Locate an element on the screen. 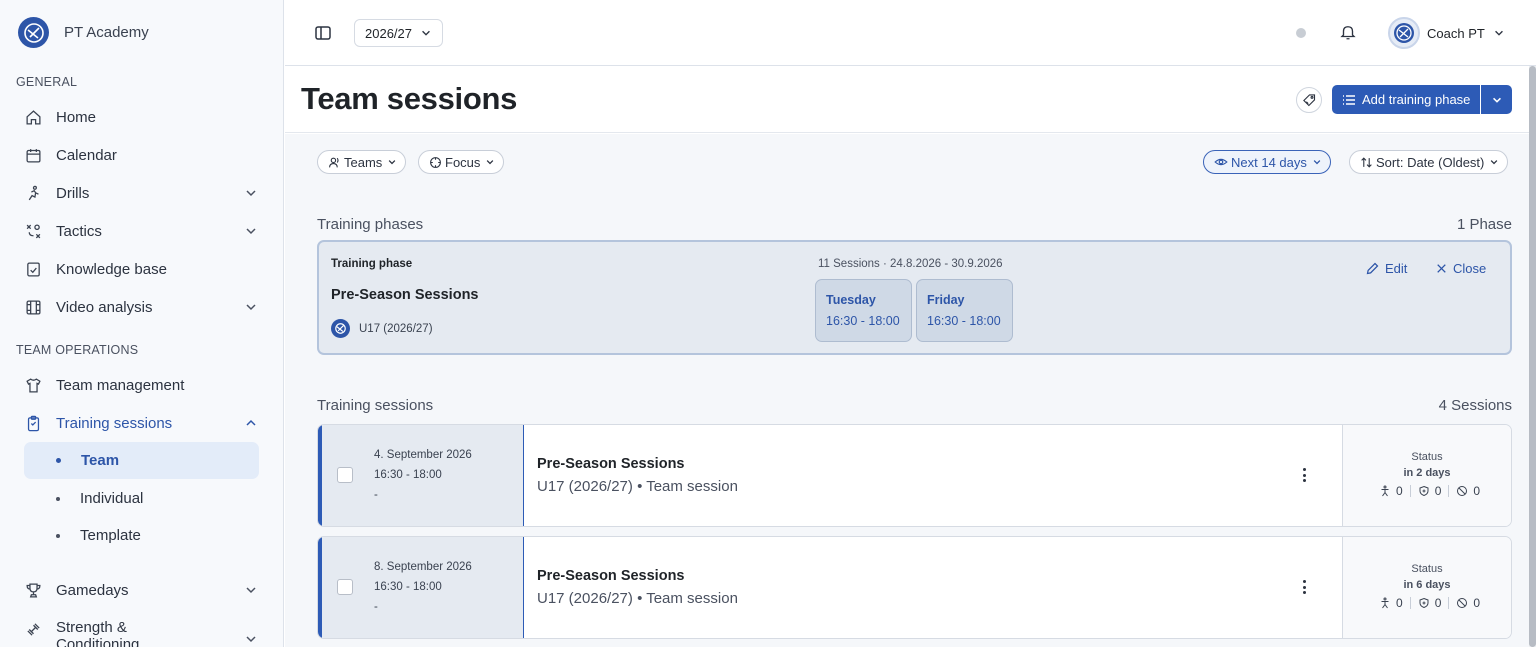  calendar-icon is located at coordinates (33, 155).